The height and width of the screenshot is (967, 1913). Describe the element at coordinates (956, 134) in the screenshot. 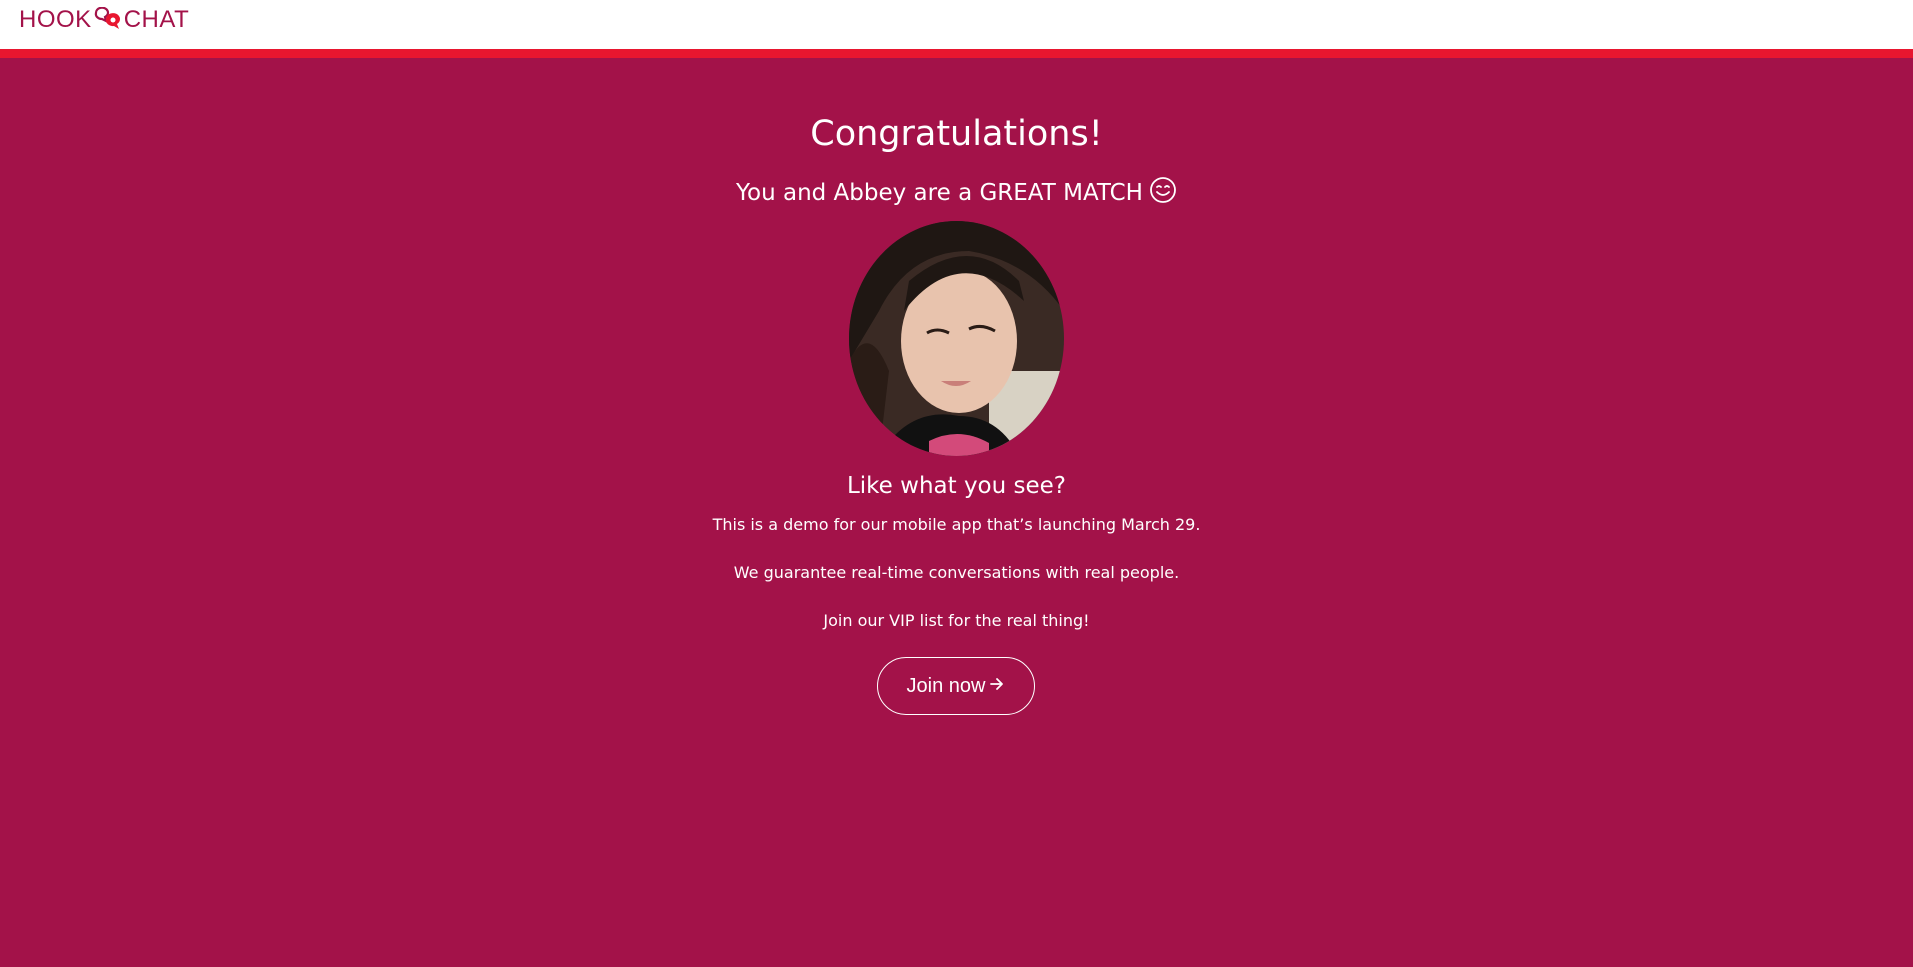

I see `page-title: Congratulations!` at that location.